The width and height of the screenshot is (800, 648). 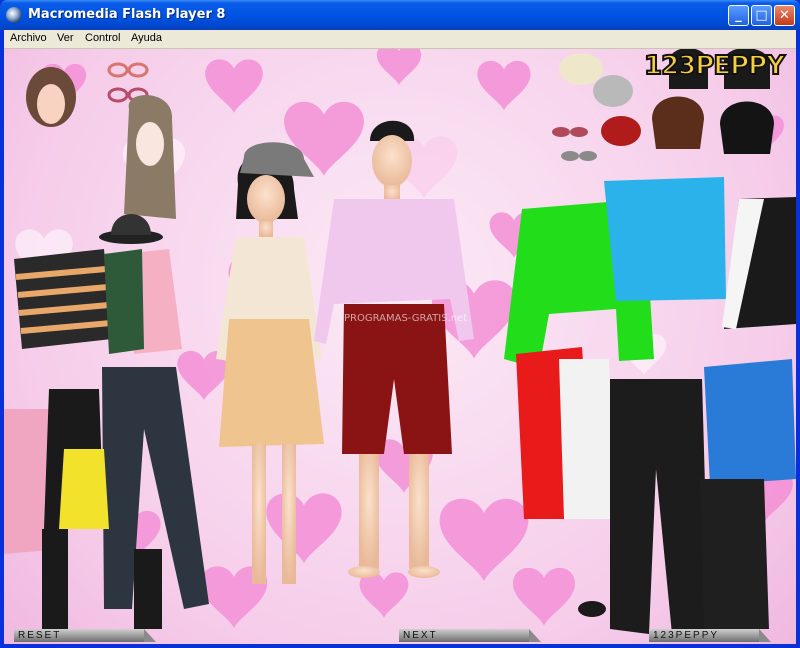 I want to click on menu-archivo: Archivo, so click(x=28, y=38).